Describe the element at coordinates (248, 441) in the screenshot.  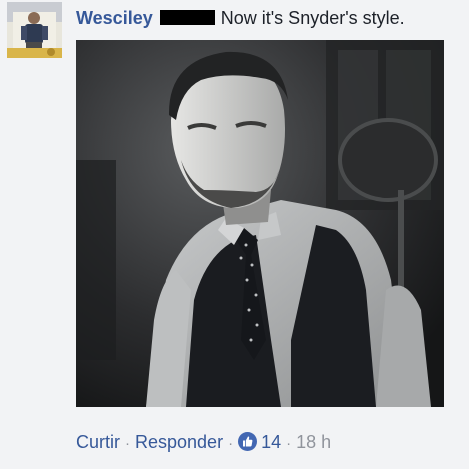
I see `thumbs-up-icon` at that location.